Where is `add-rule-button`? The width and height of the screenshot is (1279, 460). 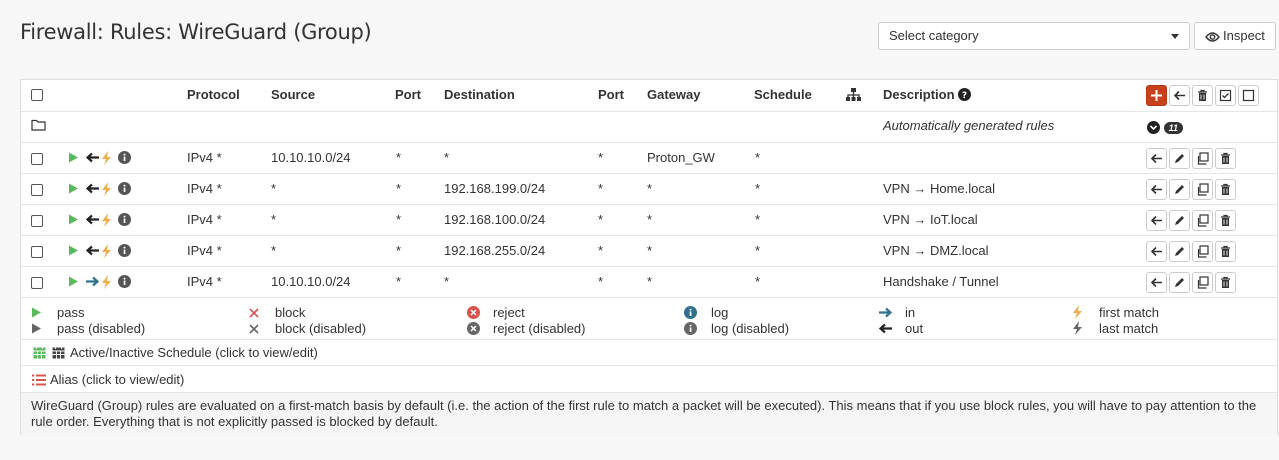 add-rule-button is located at coordinates (1156, 95).